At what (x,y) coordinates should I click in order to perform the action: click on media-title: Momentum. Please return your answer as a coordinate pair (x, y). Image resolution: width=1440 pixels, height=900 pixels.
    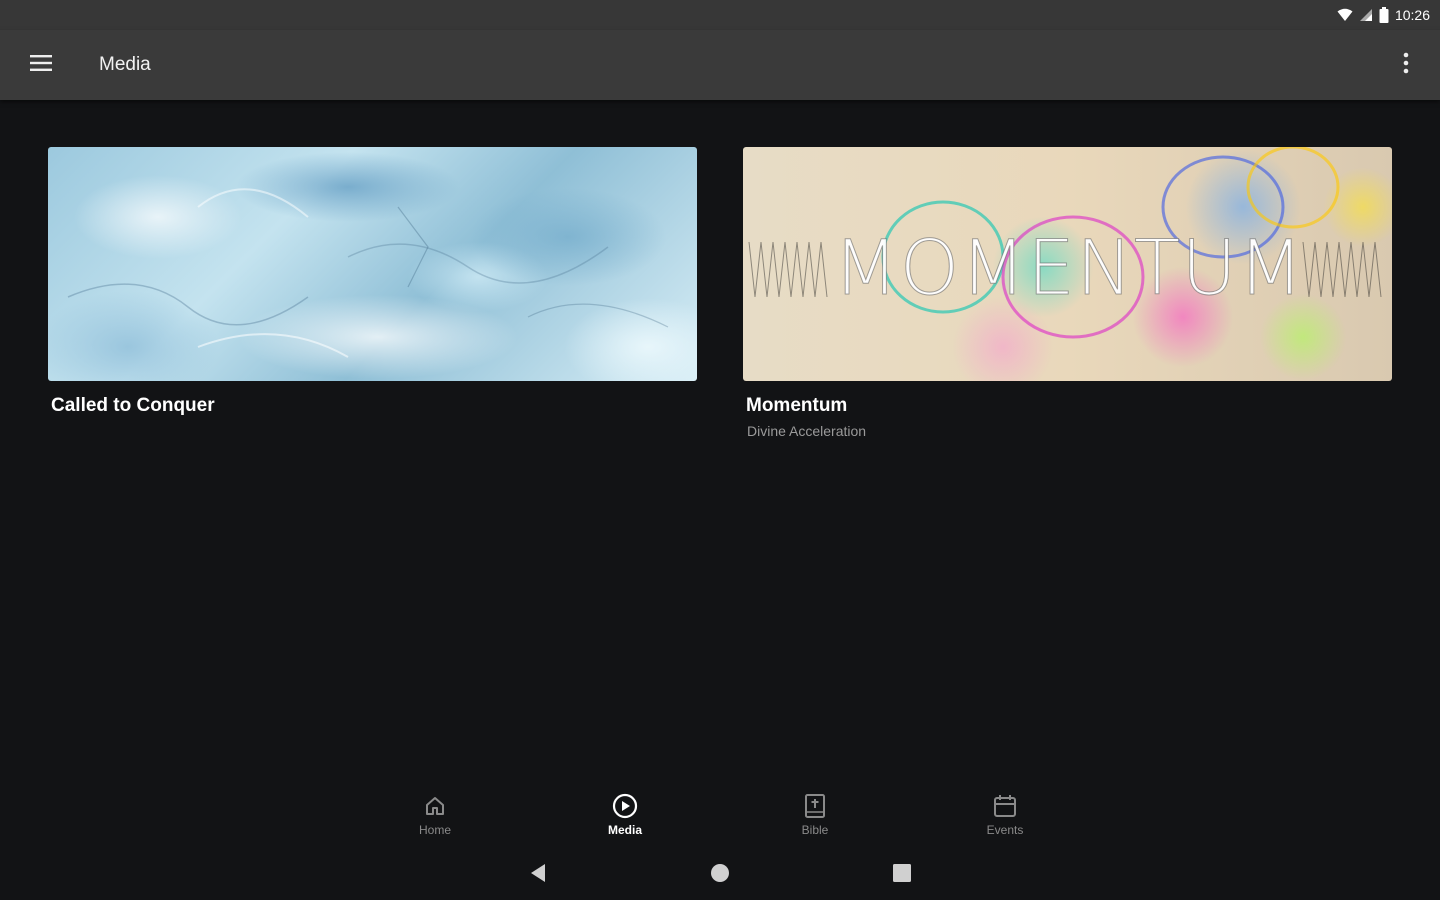
    Looking at the image, I should click on (797, 405).